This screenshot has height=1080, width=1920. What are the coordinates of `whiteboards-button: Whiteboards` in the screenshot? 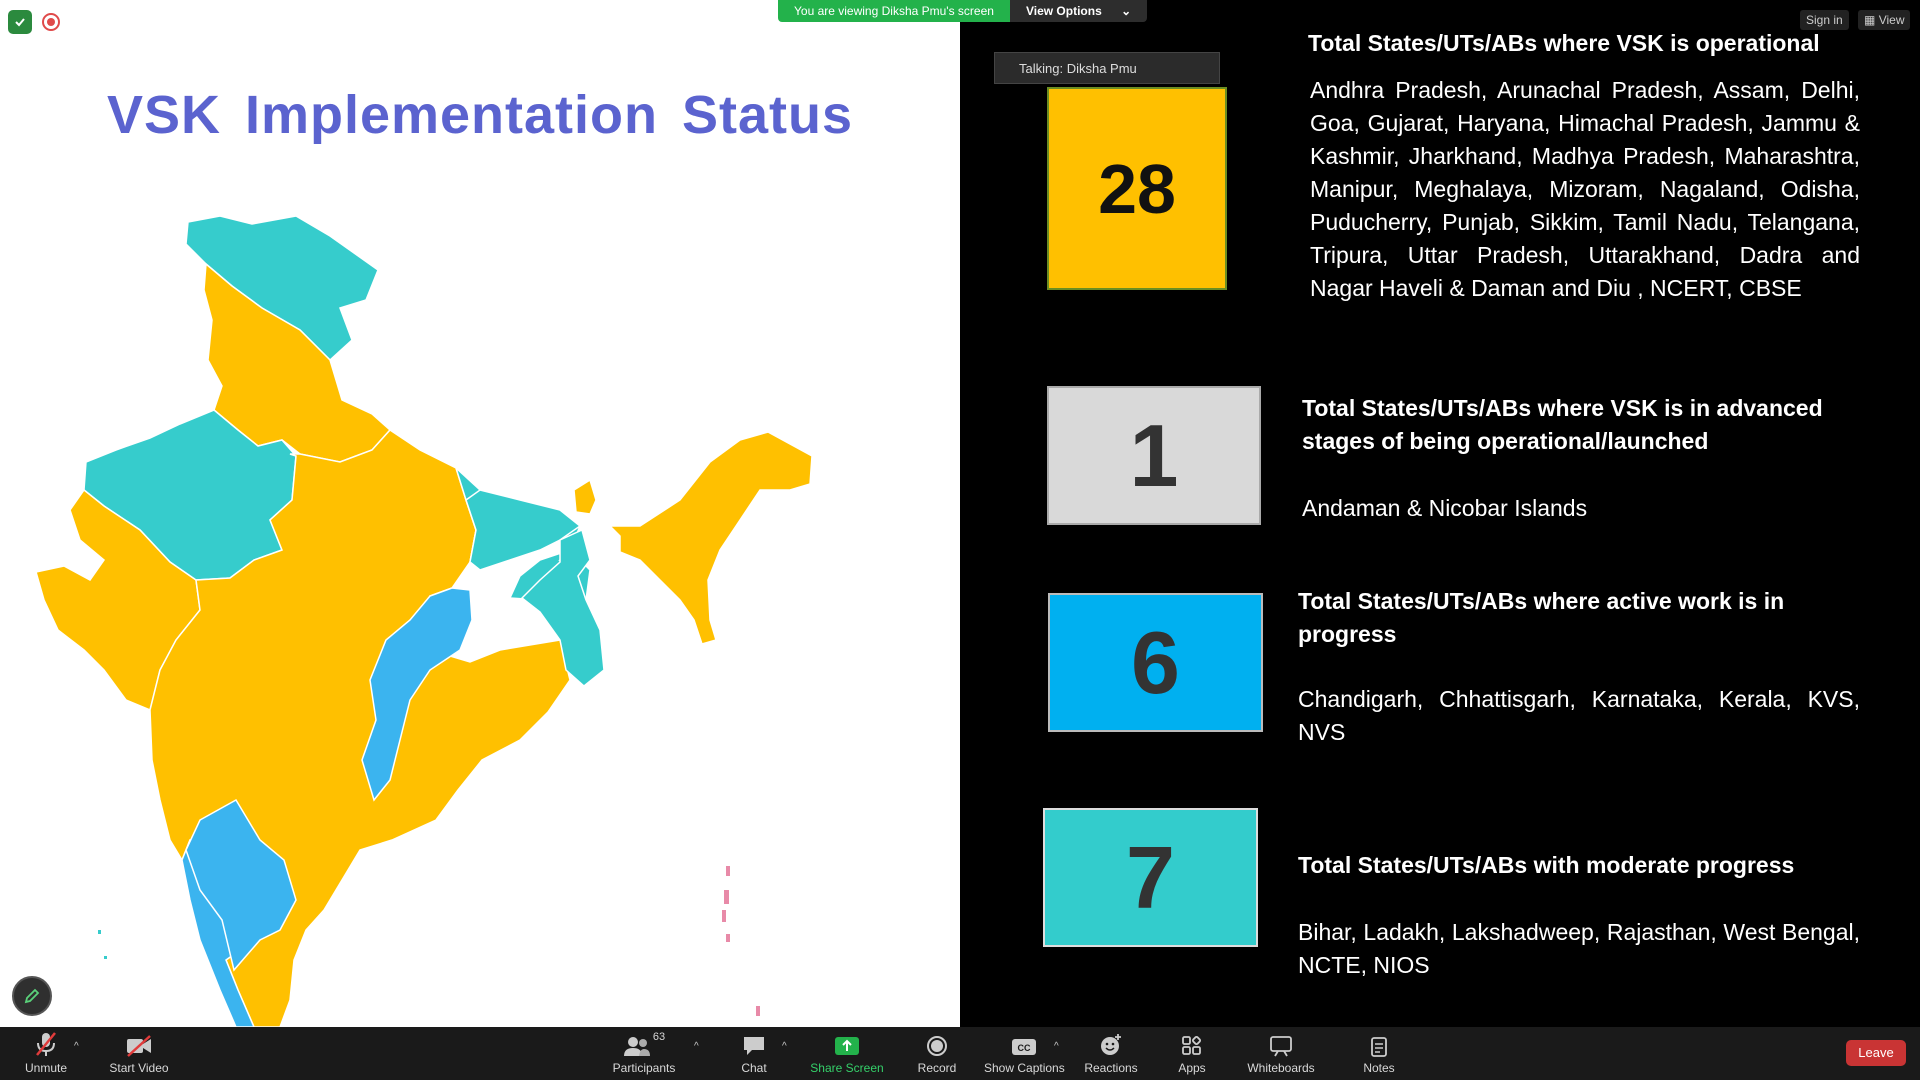 It's located at (1281, 1053).